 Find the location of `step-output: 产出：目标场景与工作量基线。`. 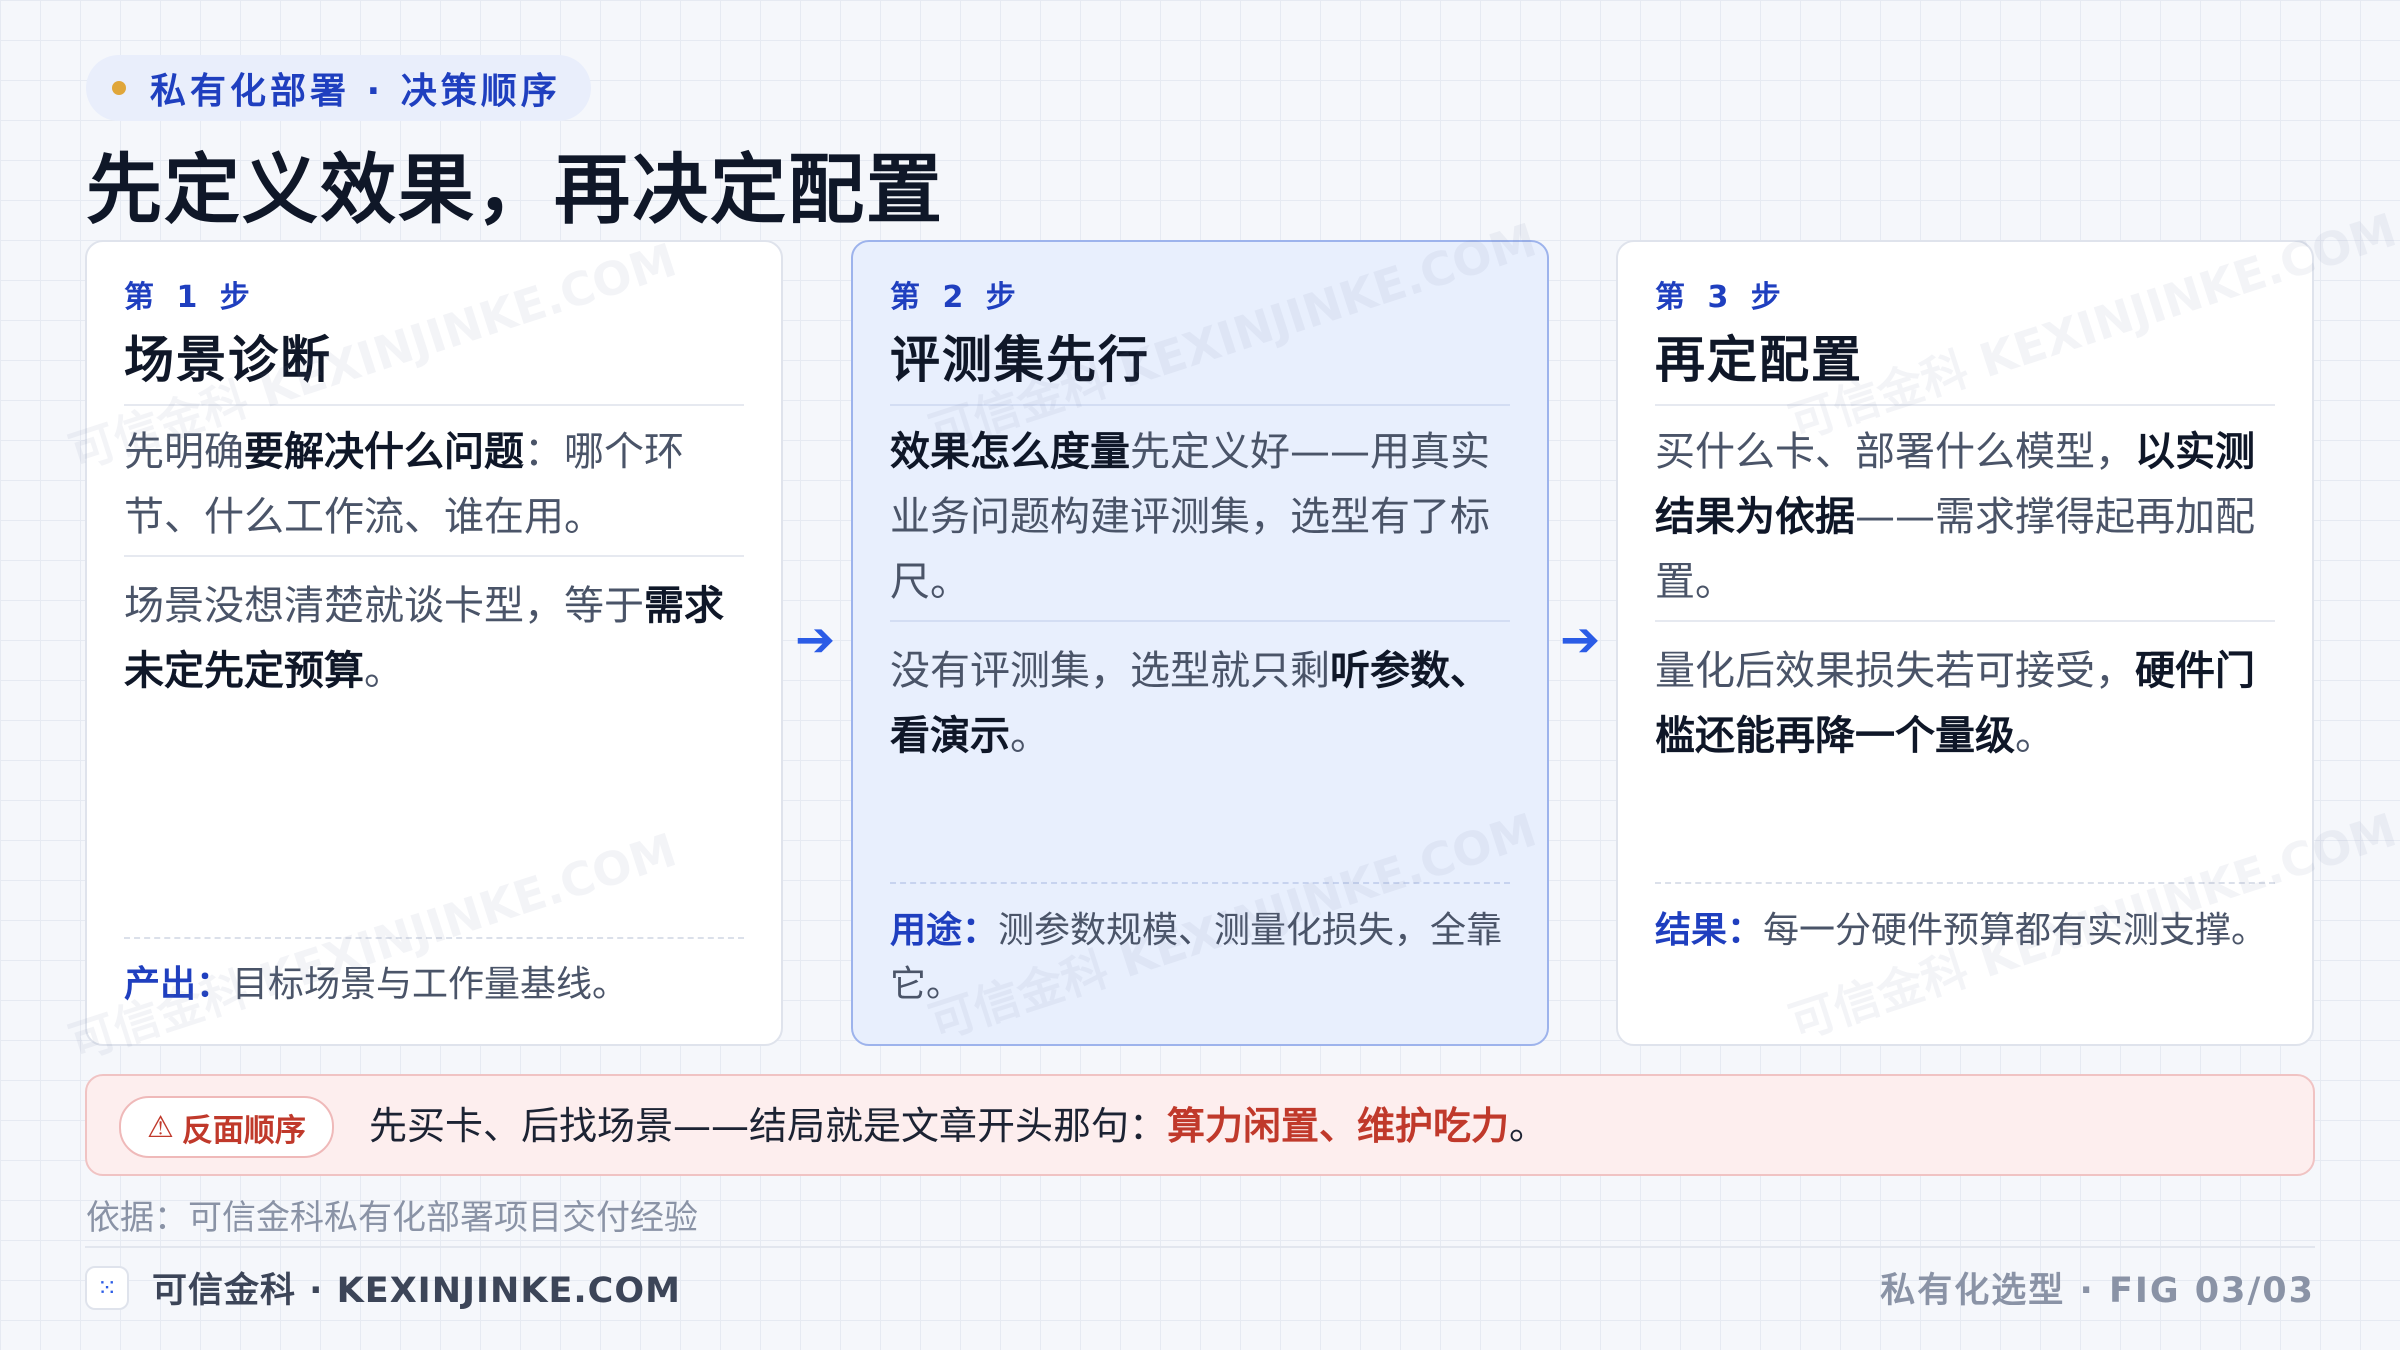

step-output: 产出：目标场景与工作量基线。 is located at coordinates (376, 984).